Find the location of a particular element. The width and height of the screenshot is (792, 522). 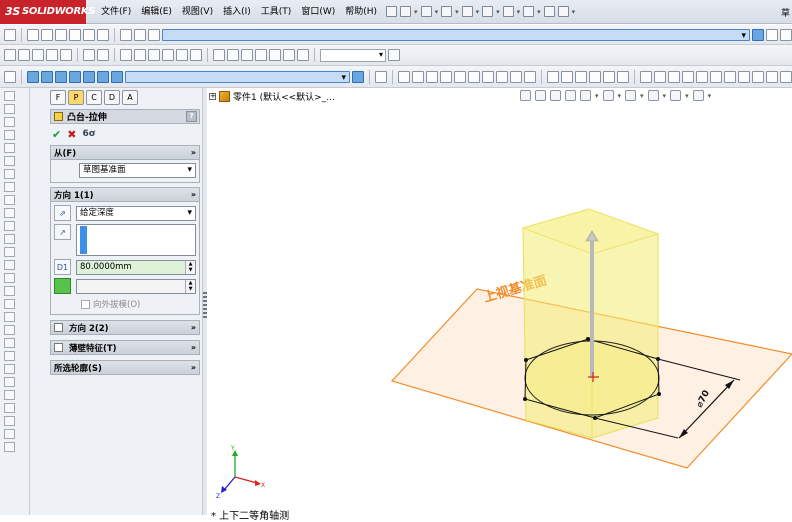

end-condition-select: 给定深度 is located at coordinates (136, 213).